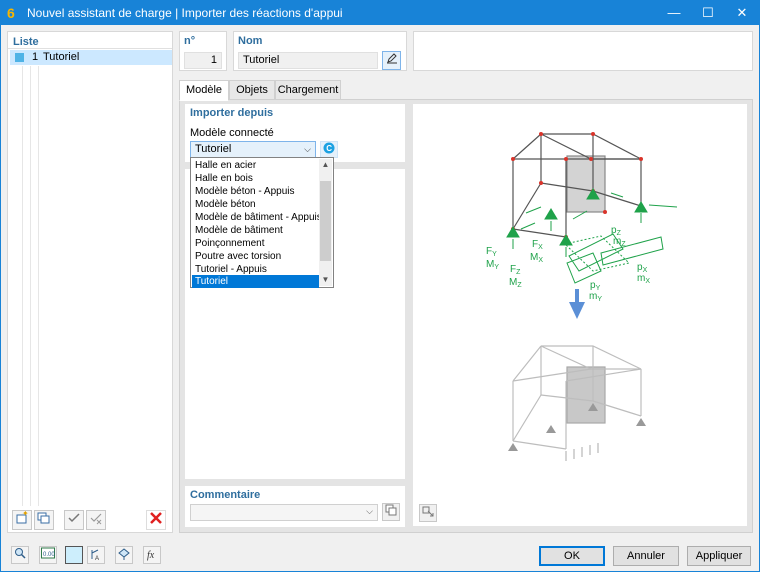 The image size is (760, 572). Describe the element at coordinates (11, 13) in the screenshot. I see `app-logo-icon: 6` at that location.